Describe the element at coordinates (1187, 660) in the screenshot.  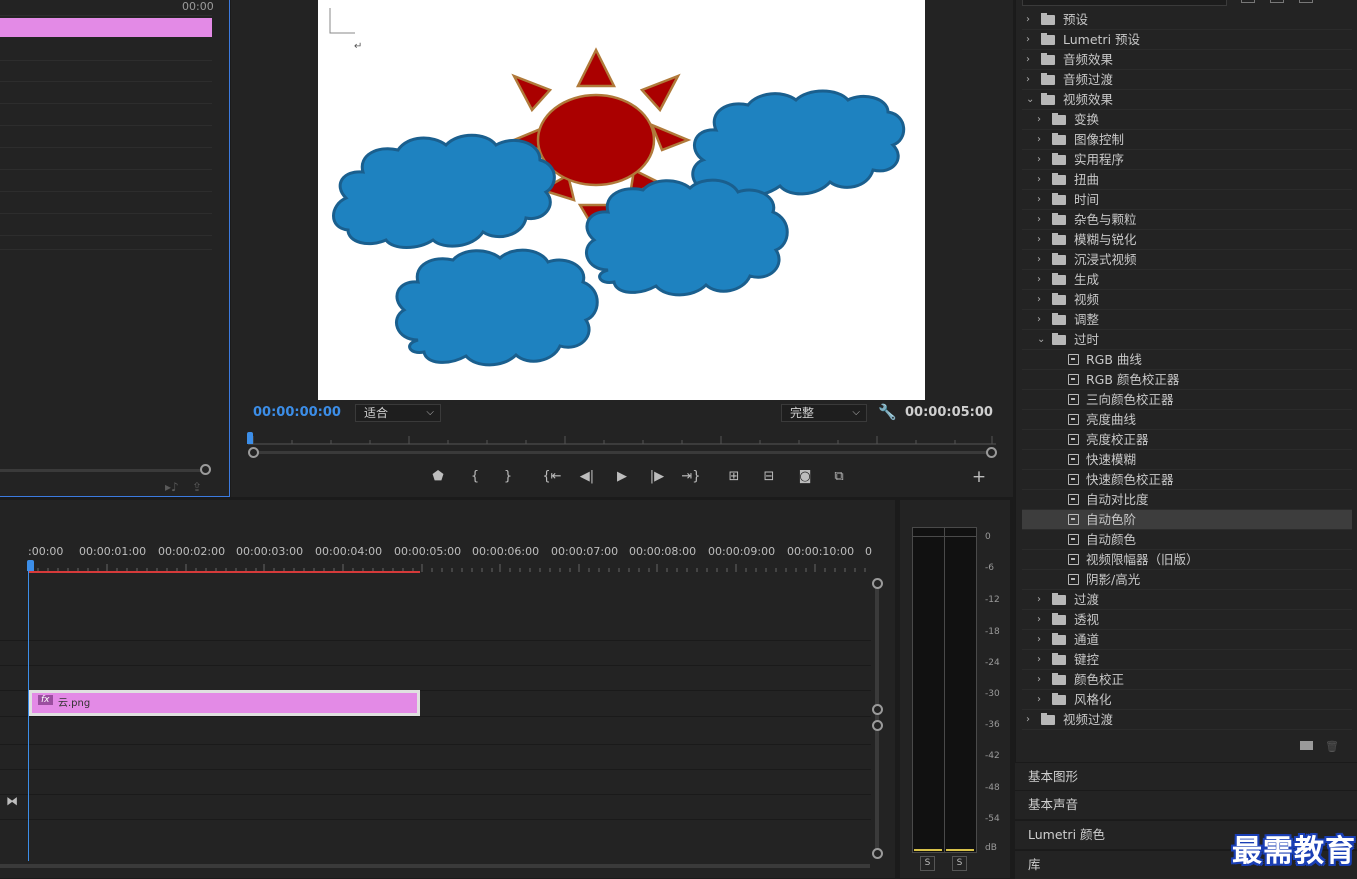
I see `effects-folder: › 键控` at that location.